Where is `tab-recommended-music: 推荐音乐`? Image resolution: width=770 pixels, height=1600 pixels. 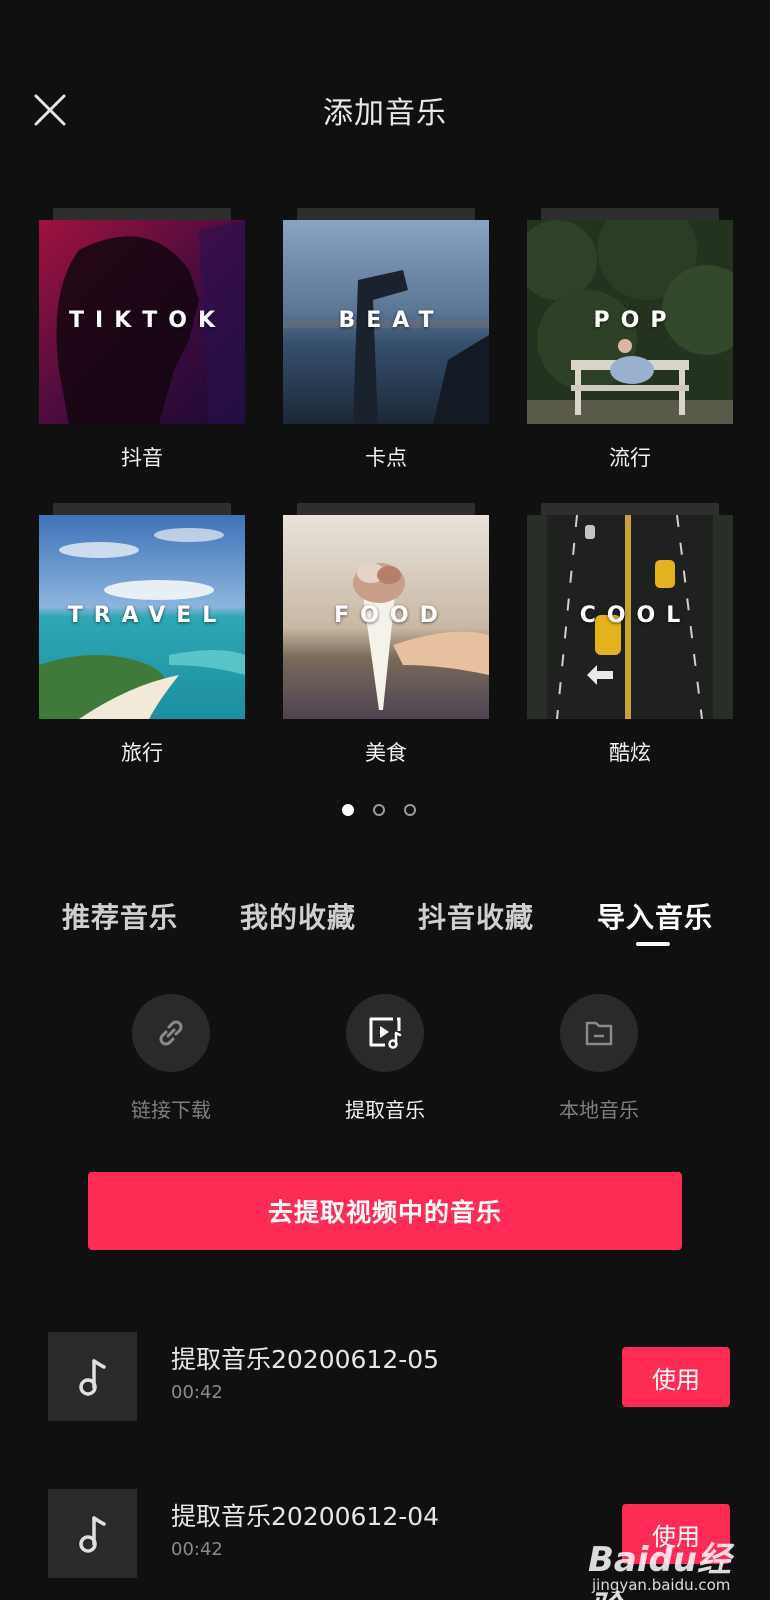
tab-recommended-music: 推荐音乐 is located at coordinates (120, 916).